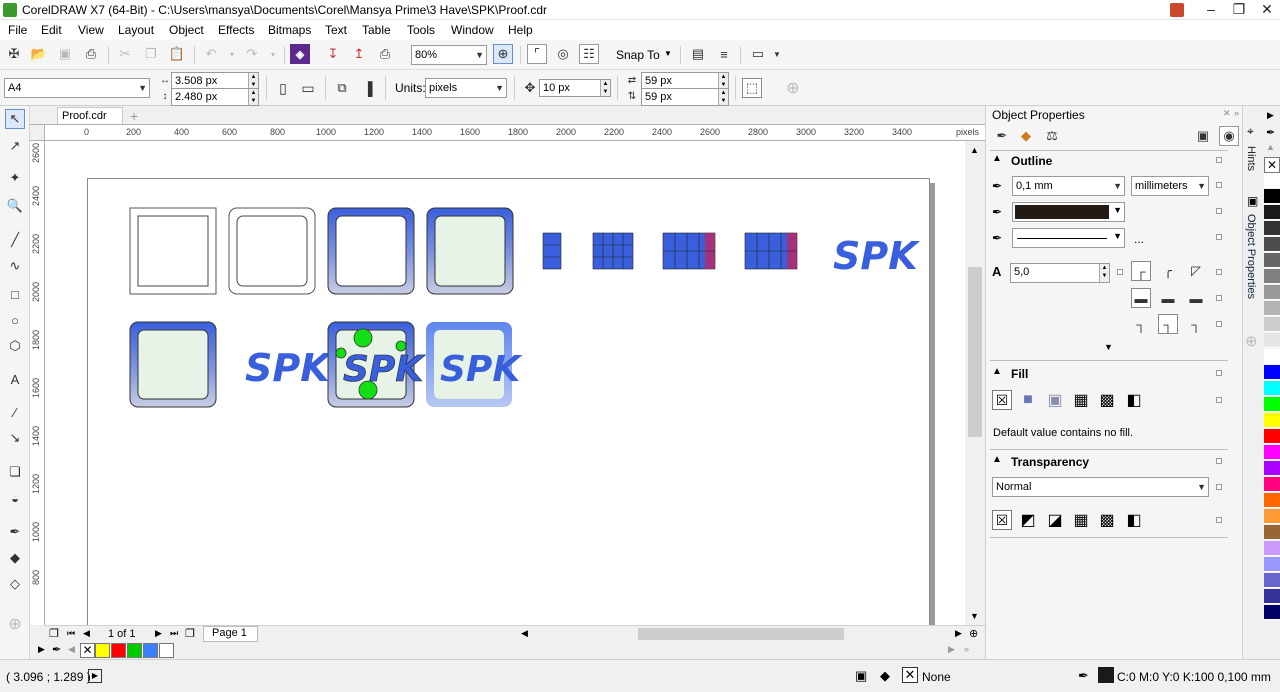 This screenshot has height=692, width=1280. I want to click on palette-scroll-left-icon: ◀, so click(71, 649).